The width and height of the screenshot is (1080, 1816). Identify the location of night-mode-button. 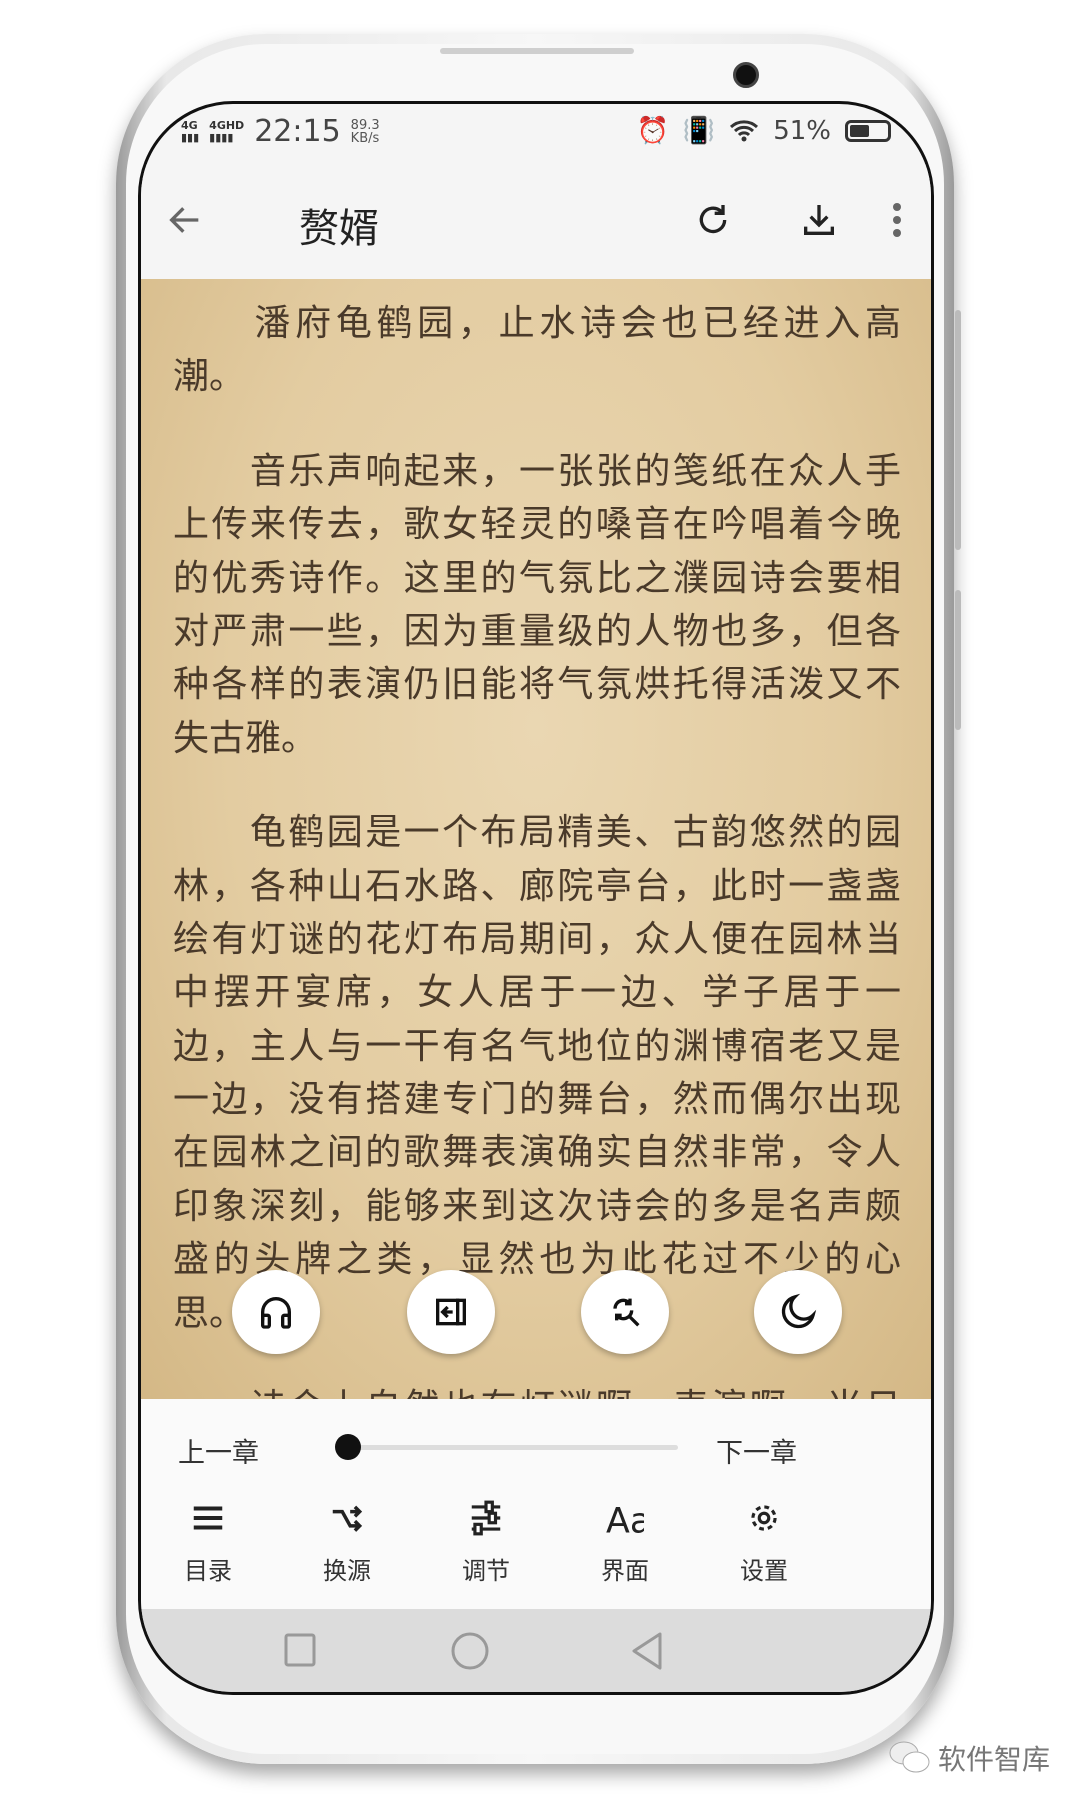
(798, 1312).